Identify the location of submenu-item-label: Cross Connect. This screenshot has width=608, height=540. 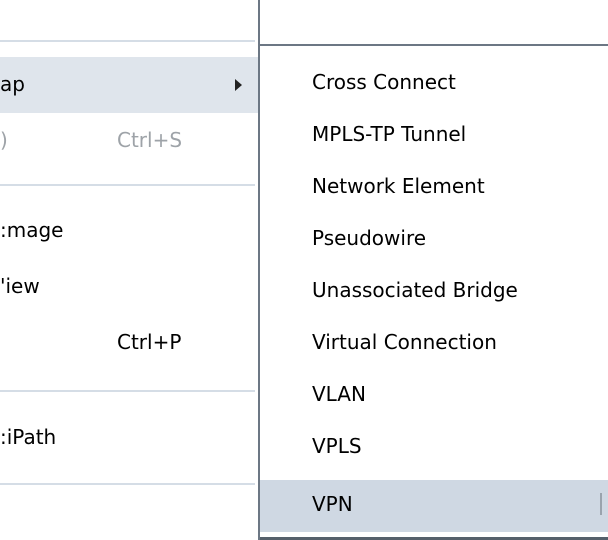
(384, 82).